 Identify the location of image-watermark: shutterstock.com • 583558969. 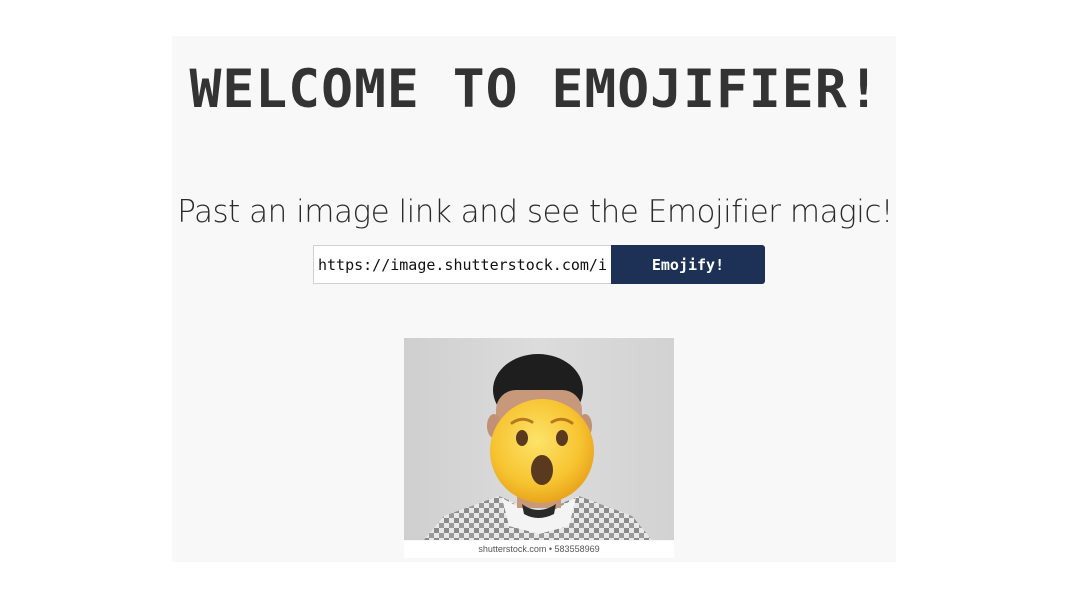
(539, 549).